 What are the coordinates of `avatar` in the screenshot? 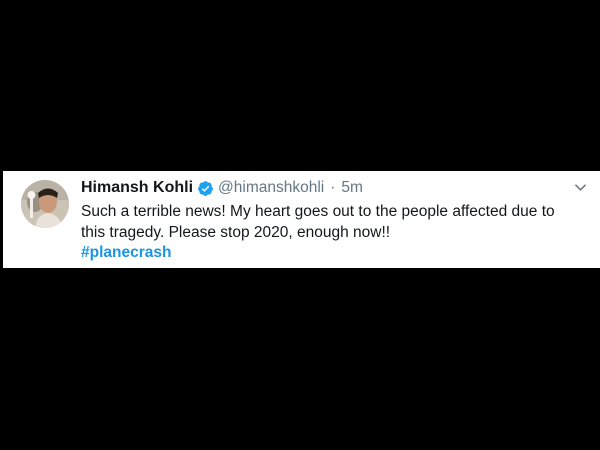 It's located at (45, 204).